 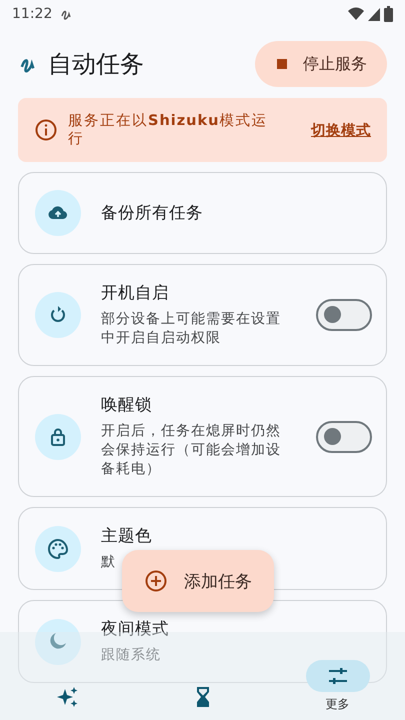 I want to click on setting-card: 开机自启 部分设备上可能需要在设置中开启自启动权限, so click(x=202, y=315).